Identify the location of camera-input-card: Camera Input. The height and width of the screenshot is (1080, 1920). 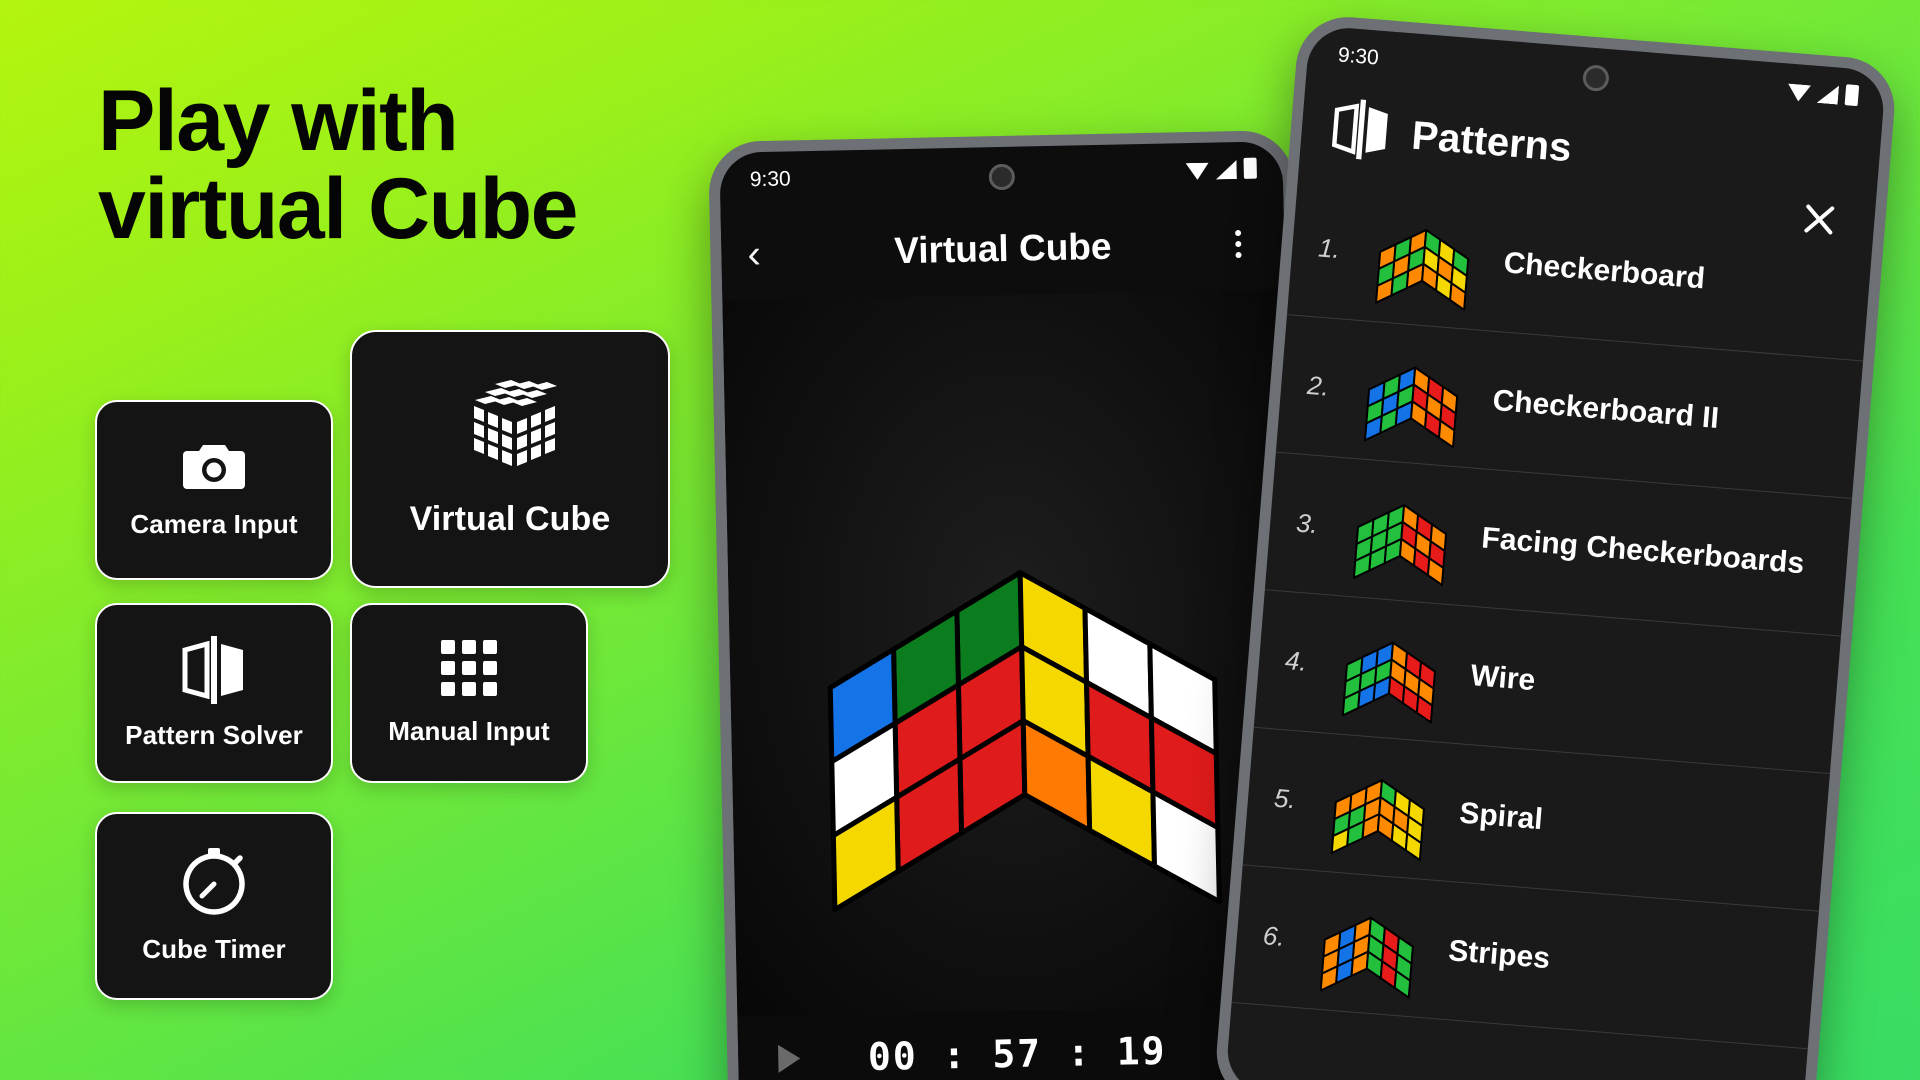
(214, 490).